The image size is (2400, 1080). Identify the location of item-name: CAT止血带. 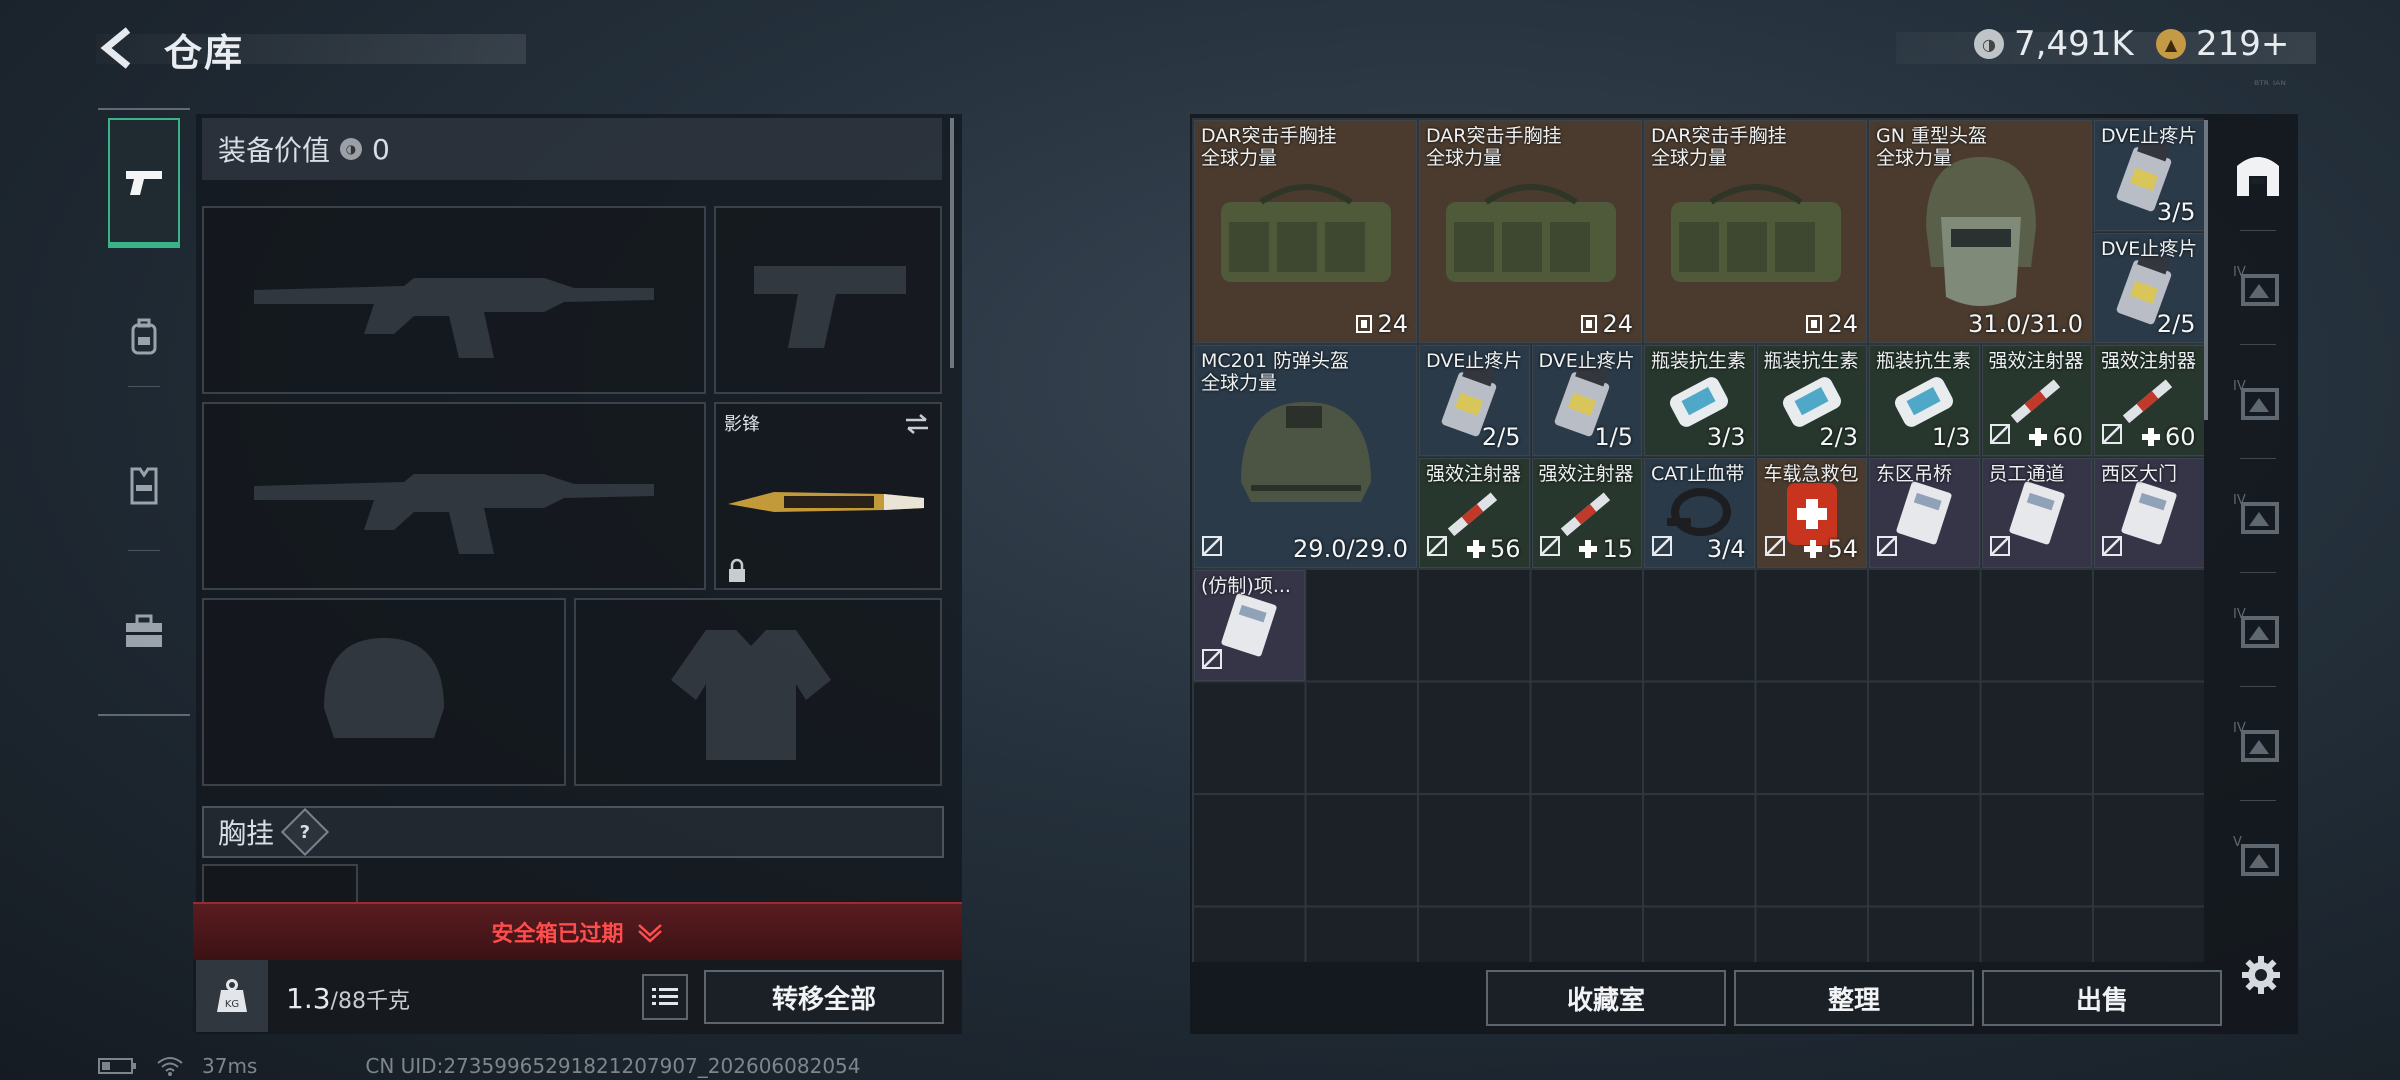
(1698, 473).